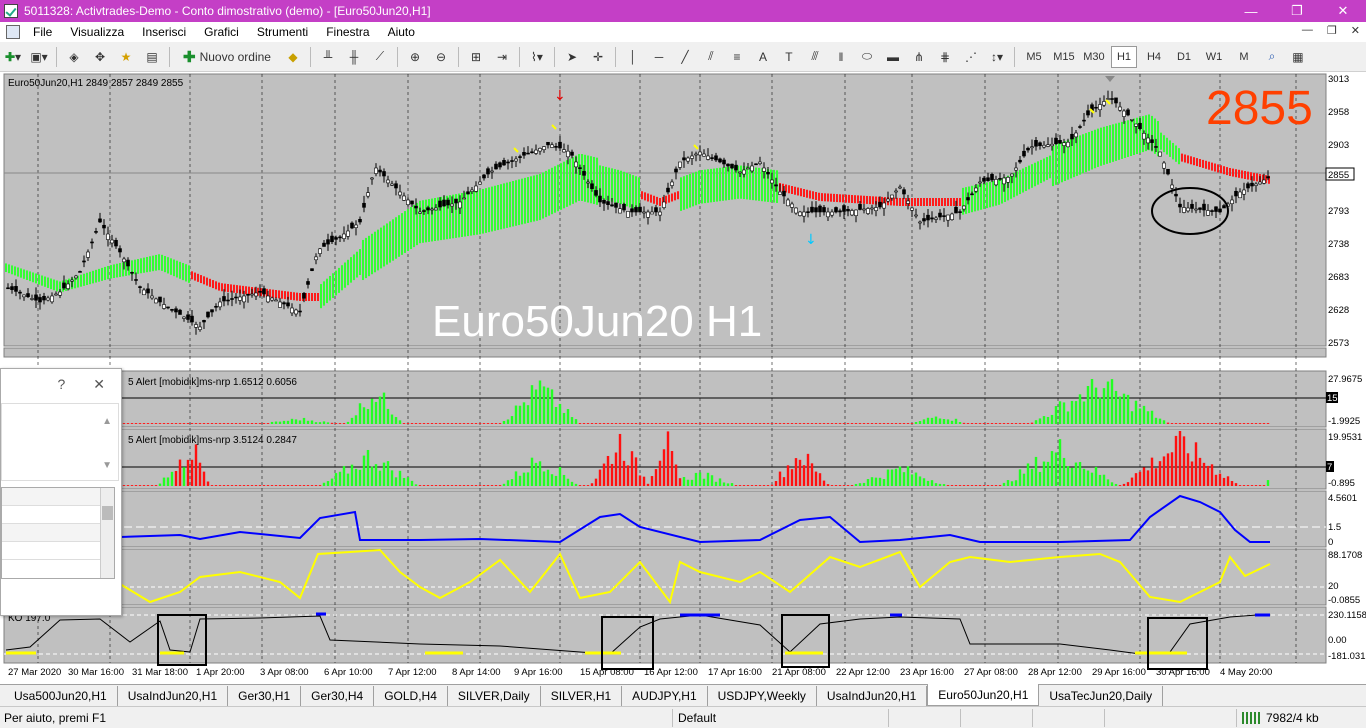 Image resolution: width=1366 pixels, height=728 pixels. I want to click on minimize-button: —, so click(1251, 11).